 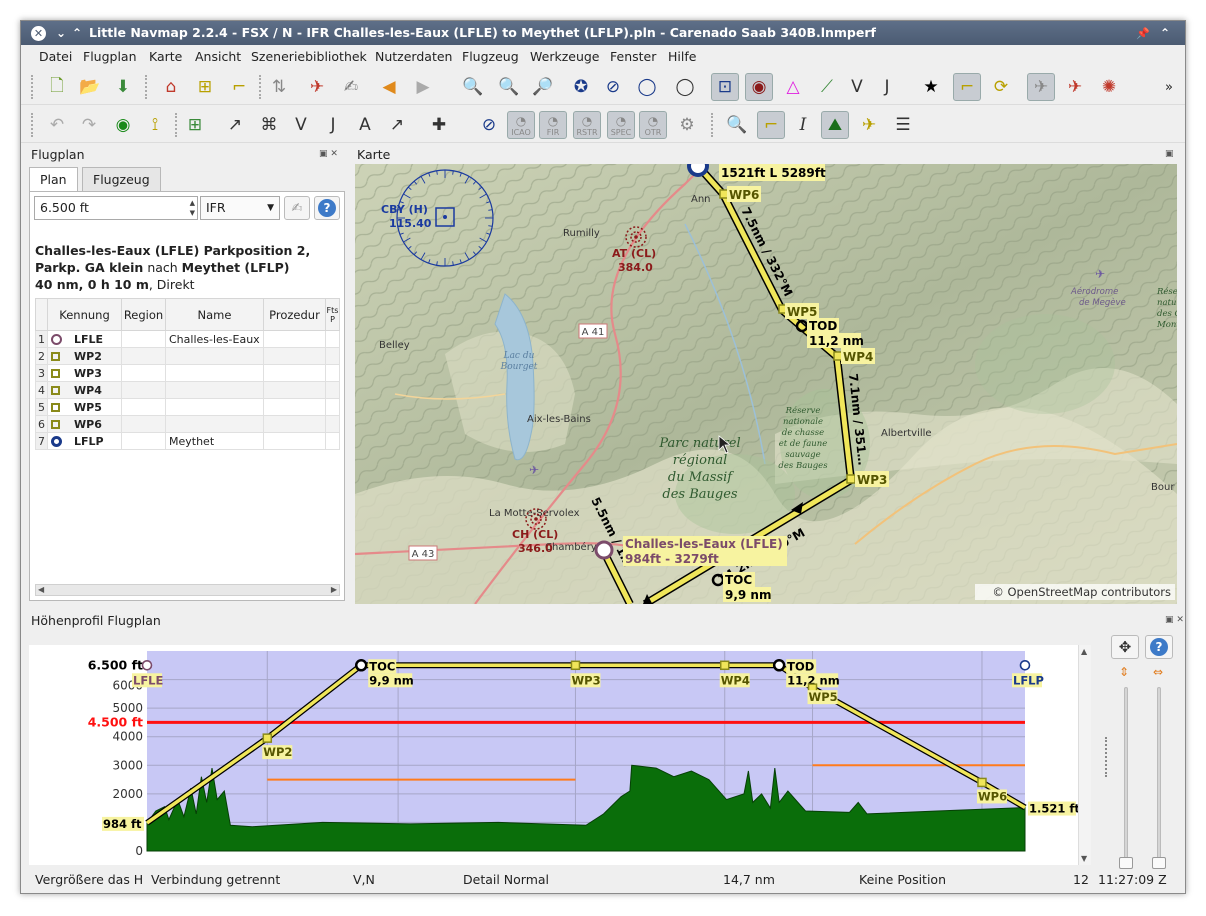 What do you see at coordinates (269, 125) in the screenshot?
I see `calc-radio-icon: ⌘` at bounding box center [269, 125].